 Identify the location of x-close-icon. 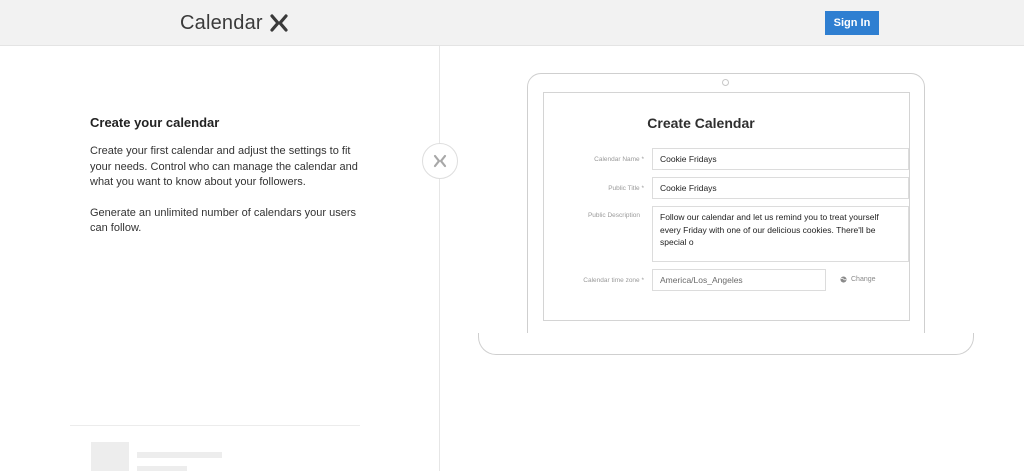
(440, 161).